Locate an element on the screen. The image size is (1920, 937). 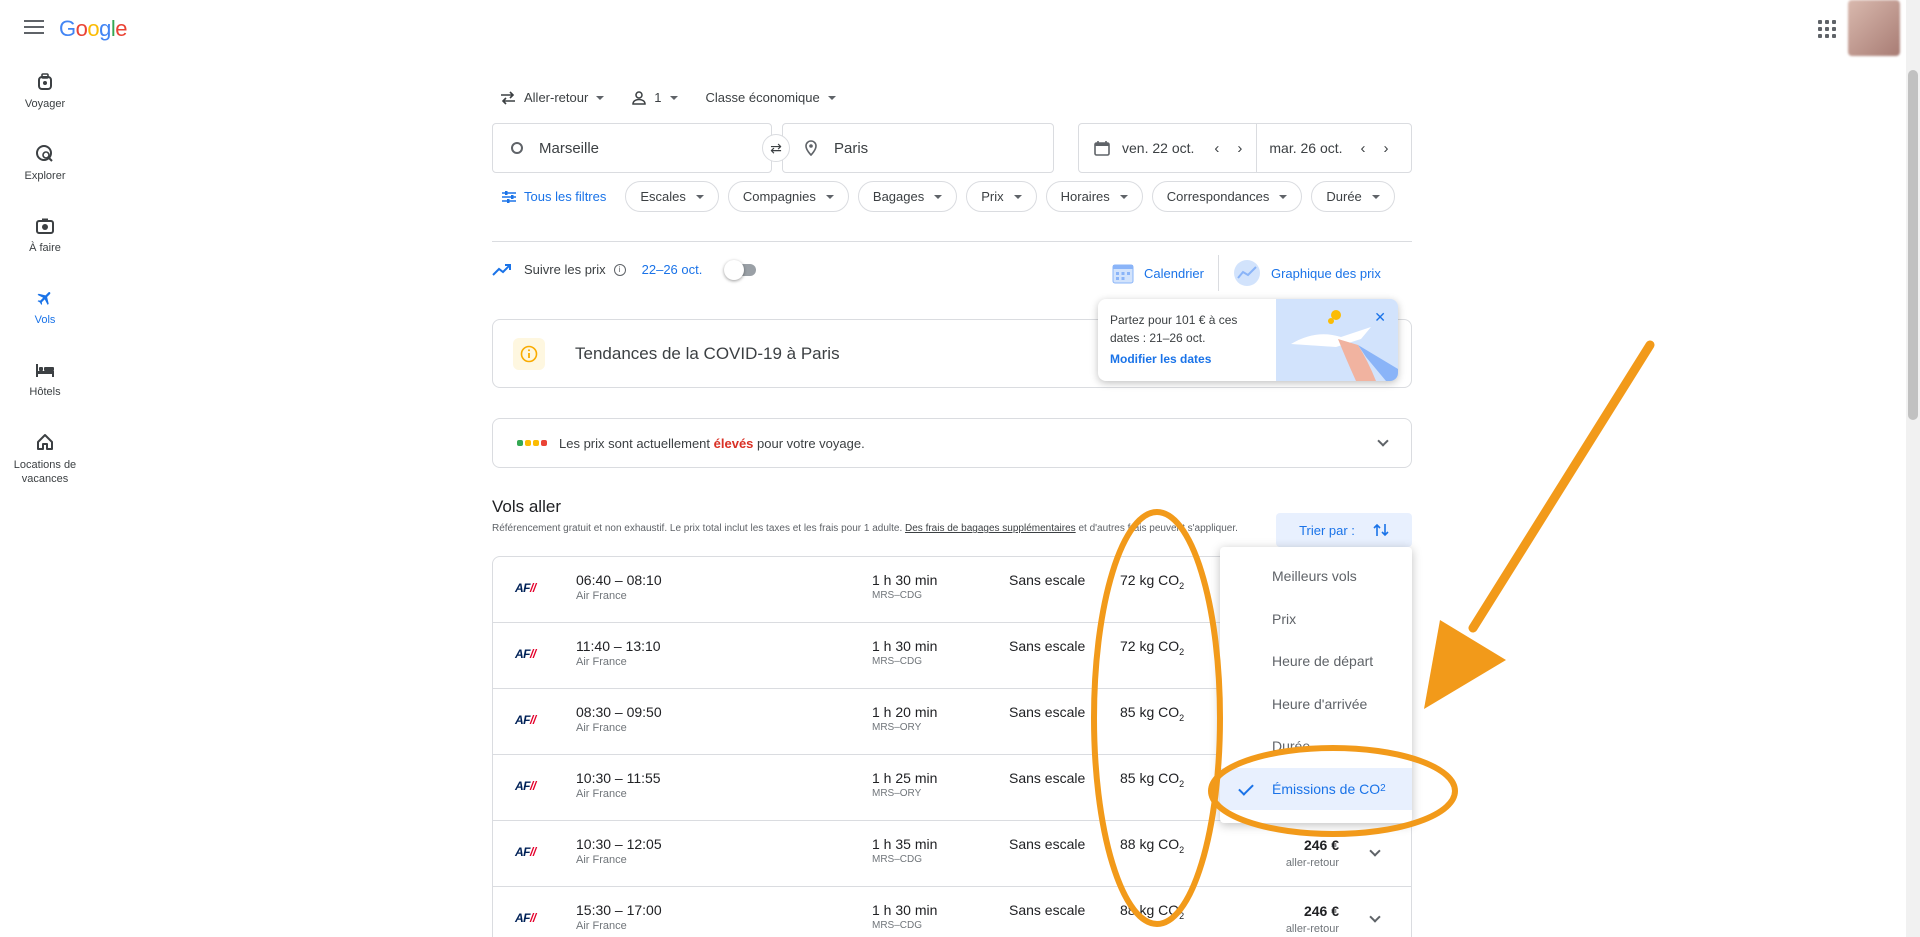
next-depart-date-button: › is located at coordinates (1239, 148).